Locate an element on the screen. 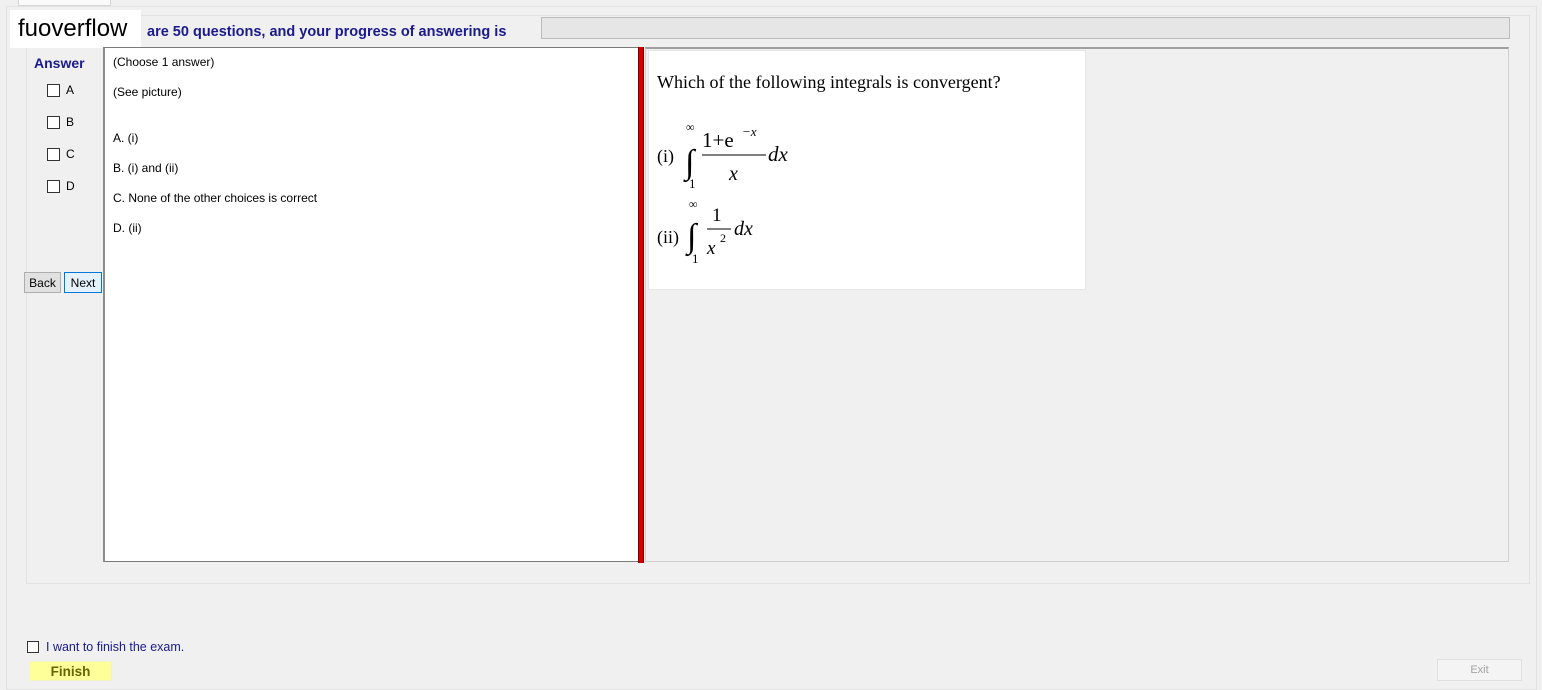 The height and width of the screenshot is (690, 1542). item-ii-denominator: x is located at coordinates (711, 248).